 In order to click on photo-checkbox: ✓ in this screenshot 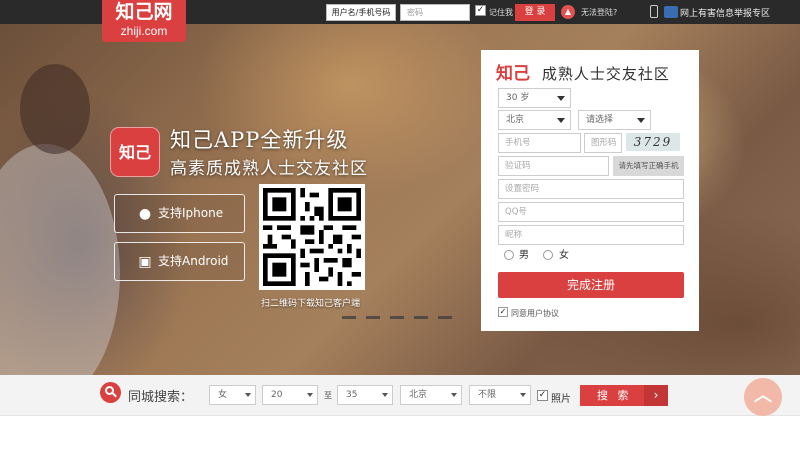, I will do `click(542, 395)`.